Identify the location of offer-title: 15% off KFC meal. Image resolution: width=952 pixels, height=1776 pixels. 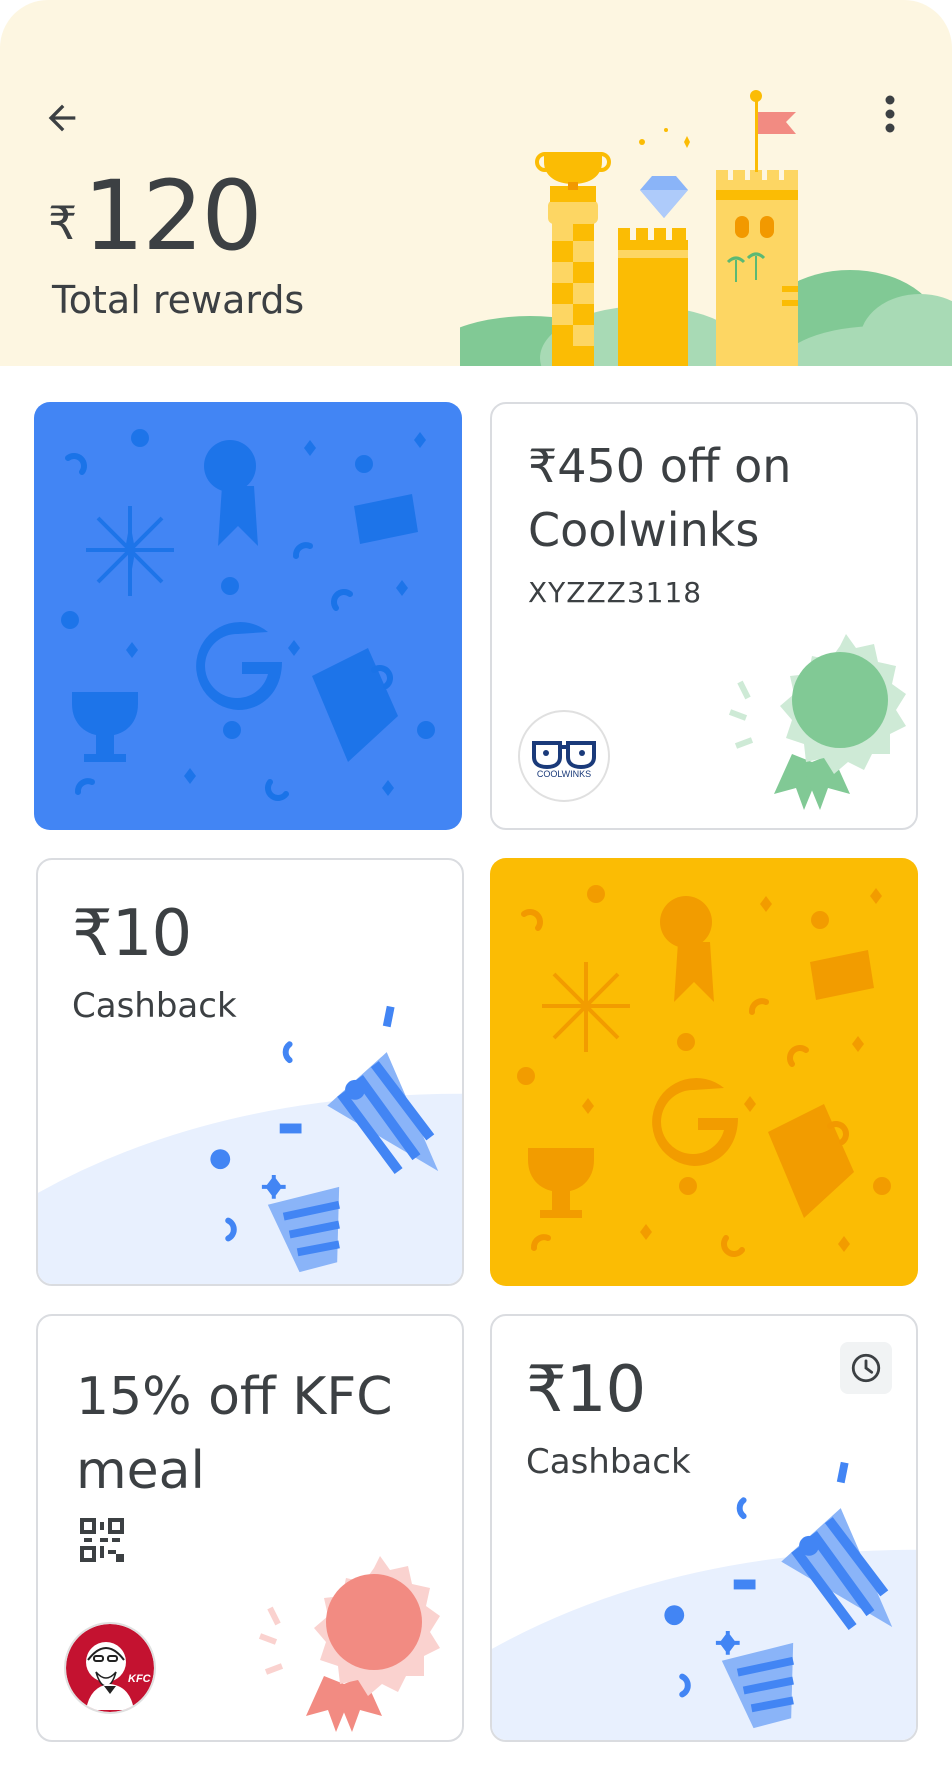
(234, 1434).